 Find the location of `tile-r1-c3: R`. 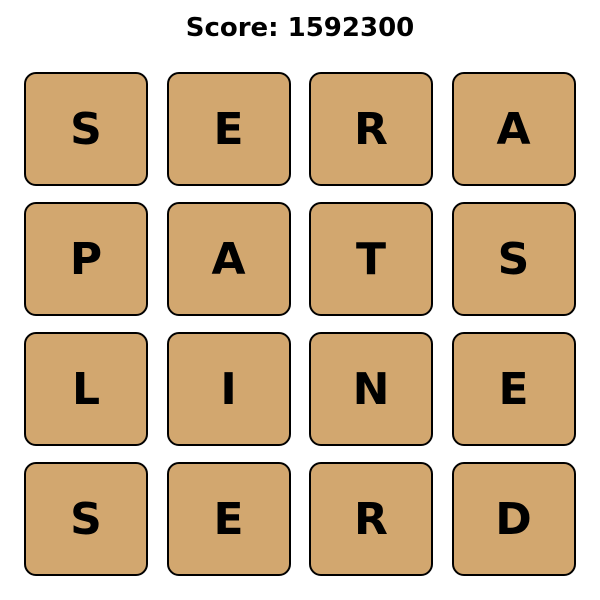

tile-r1-c3: R is located at coordinates (371, 129).